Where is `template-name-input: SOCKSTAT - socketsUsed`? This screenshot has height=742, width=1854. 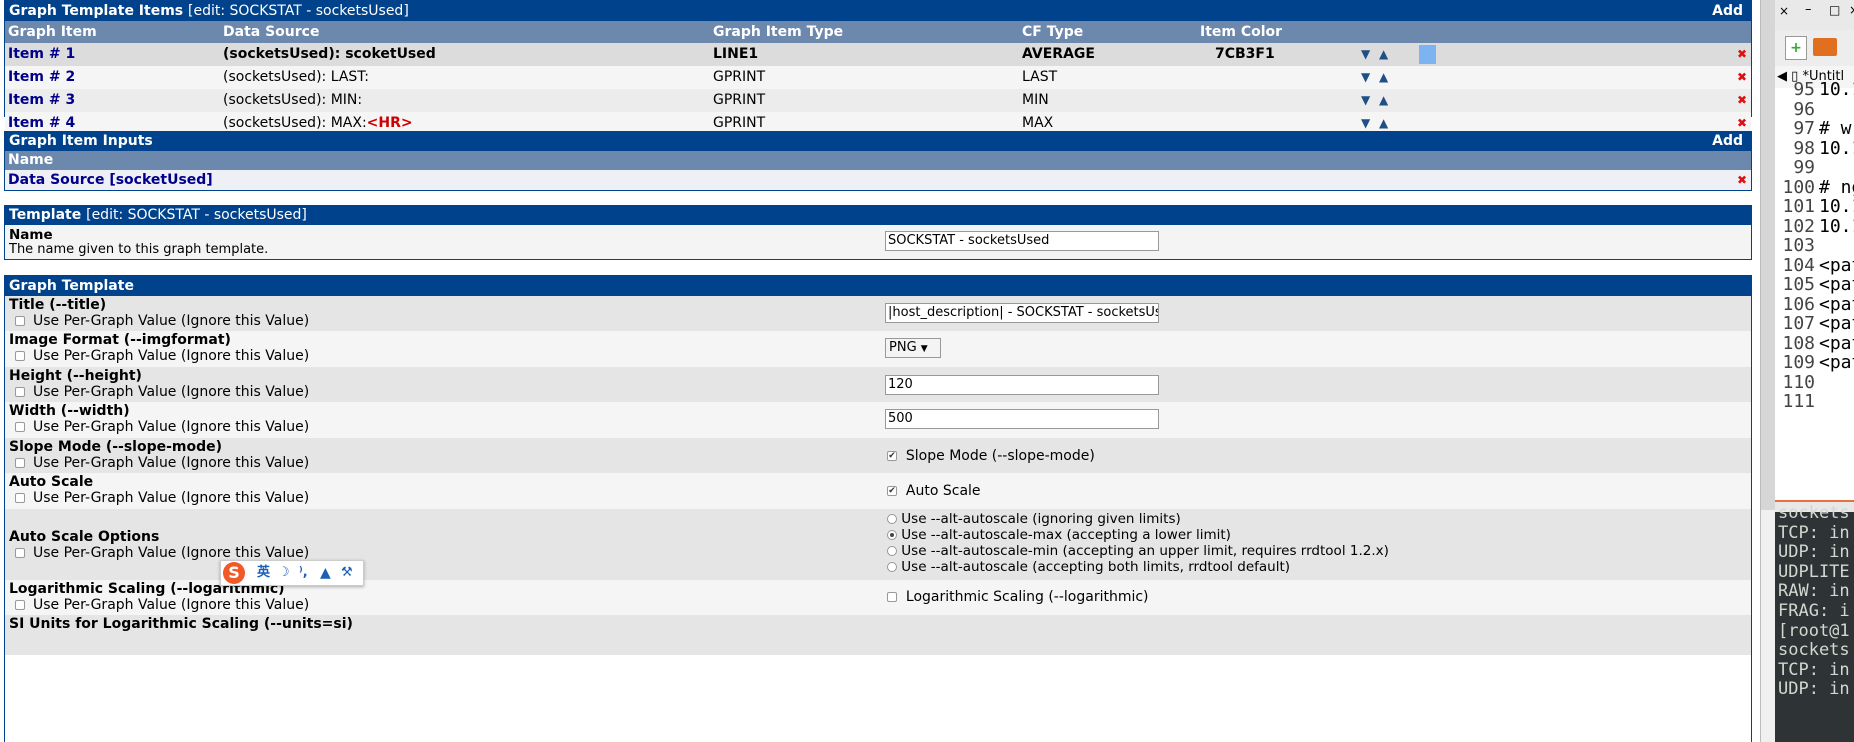
template-name-input: SOCKSTAT - socketsUsed is located at coordinates (1022, 241).